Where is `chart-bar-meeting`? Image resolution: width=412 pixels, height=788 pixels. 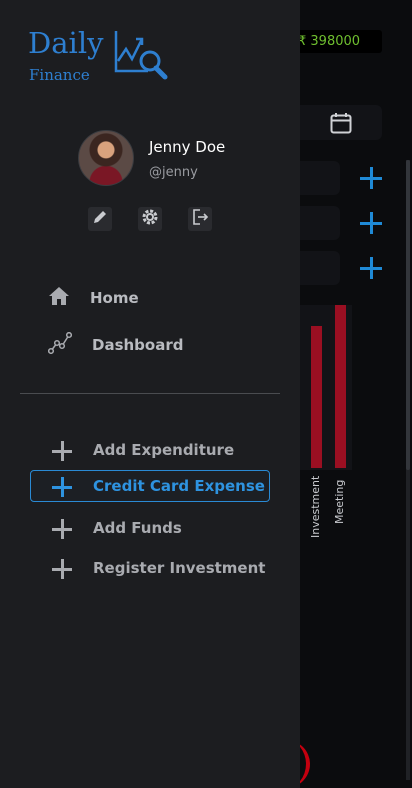 chart-bar-meeting is located at coordinates (340, 386).